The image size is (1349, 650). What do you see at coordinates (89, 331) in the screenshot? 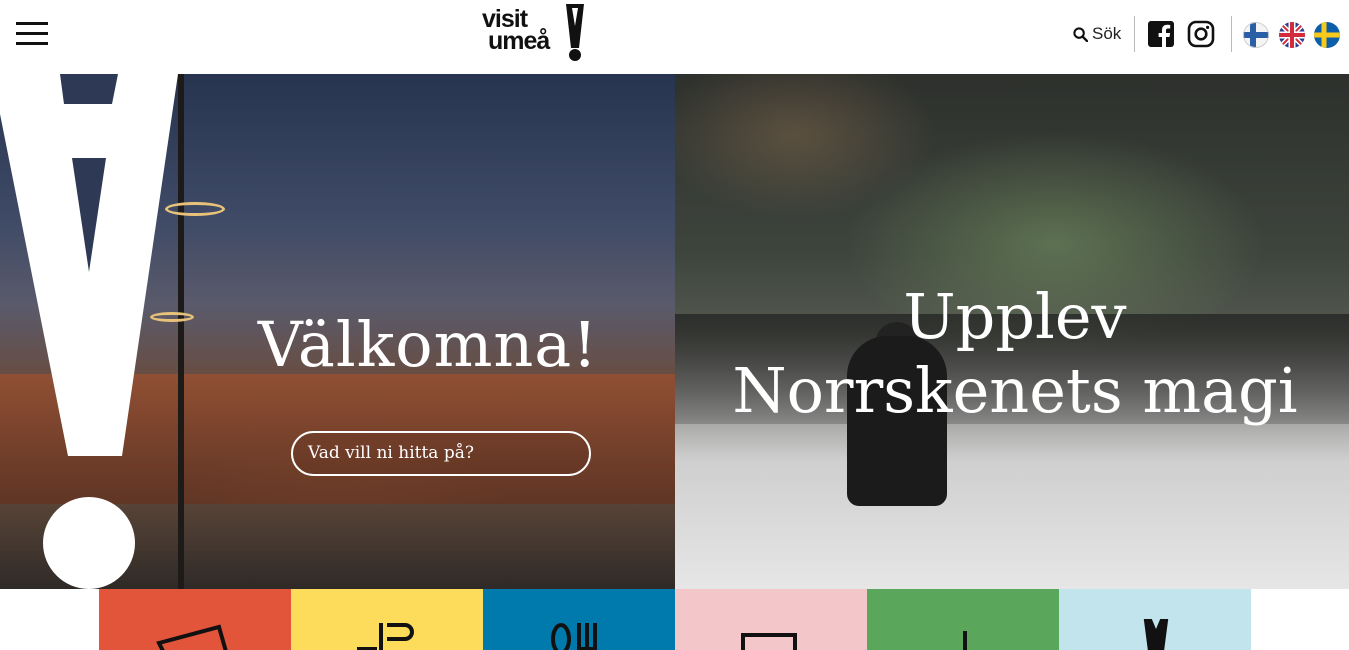
I see `brand-exclamation-graphic` at bounding box center [89, 331].